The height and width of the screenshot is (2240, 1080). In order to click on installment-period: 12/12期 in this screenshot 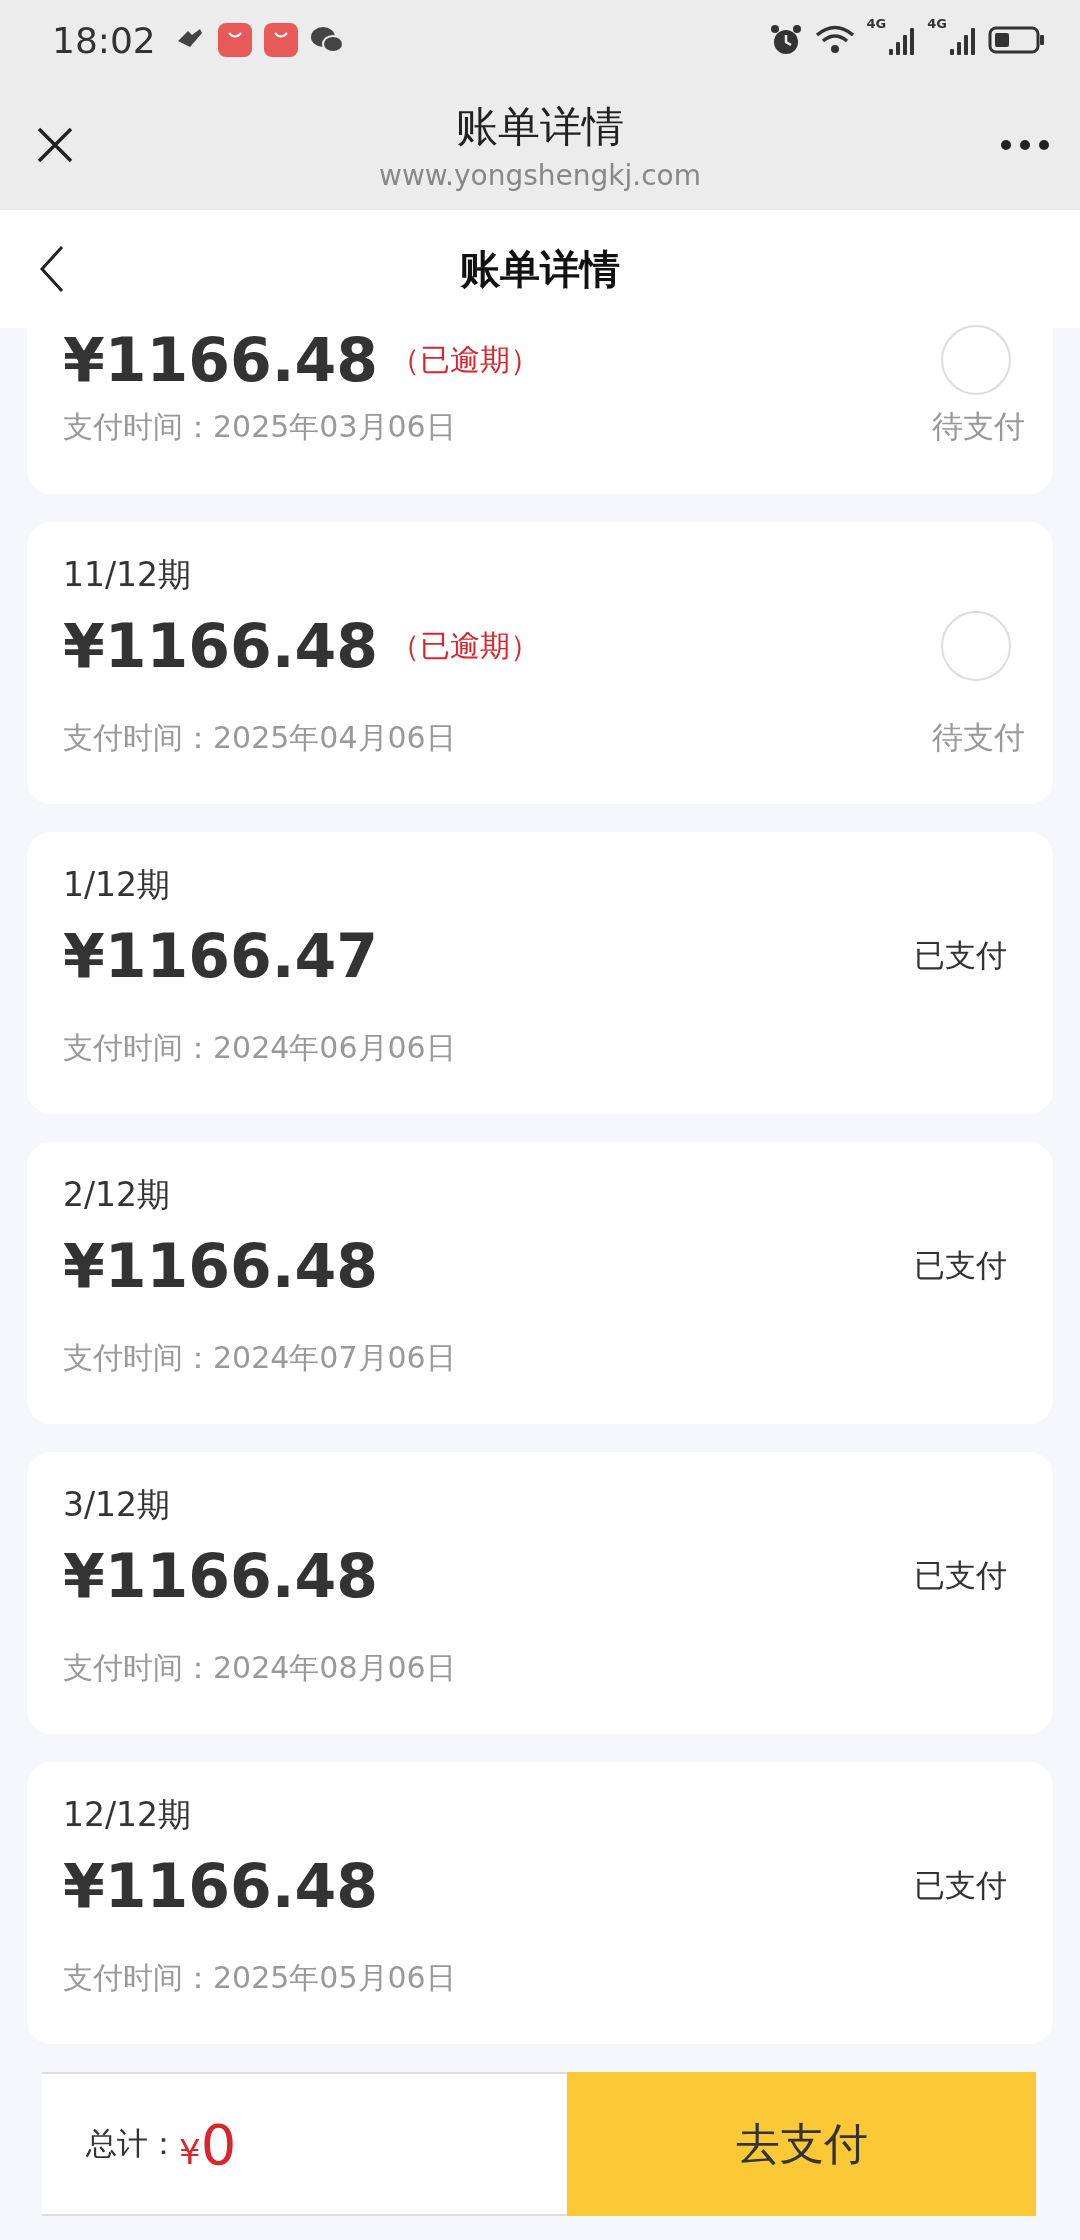, I will do `click(127, 1814)`.